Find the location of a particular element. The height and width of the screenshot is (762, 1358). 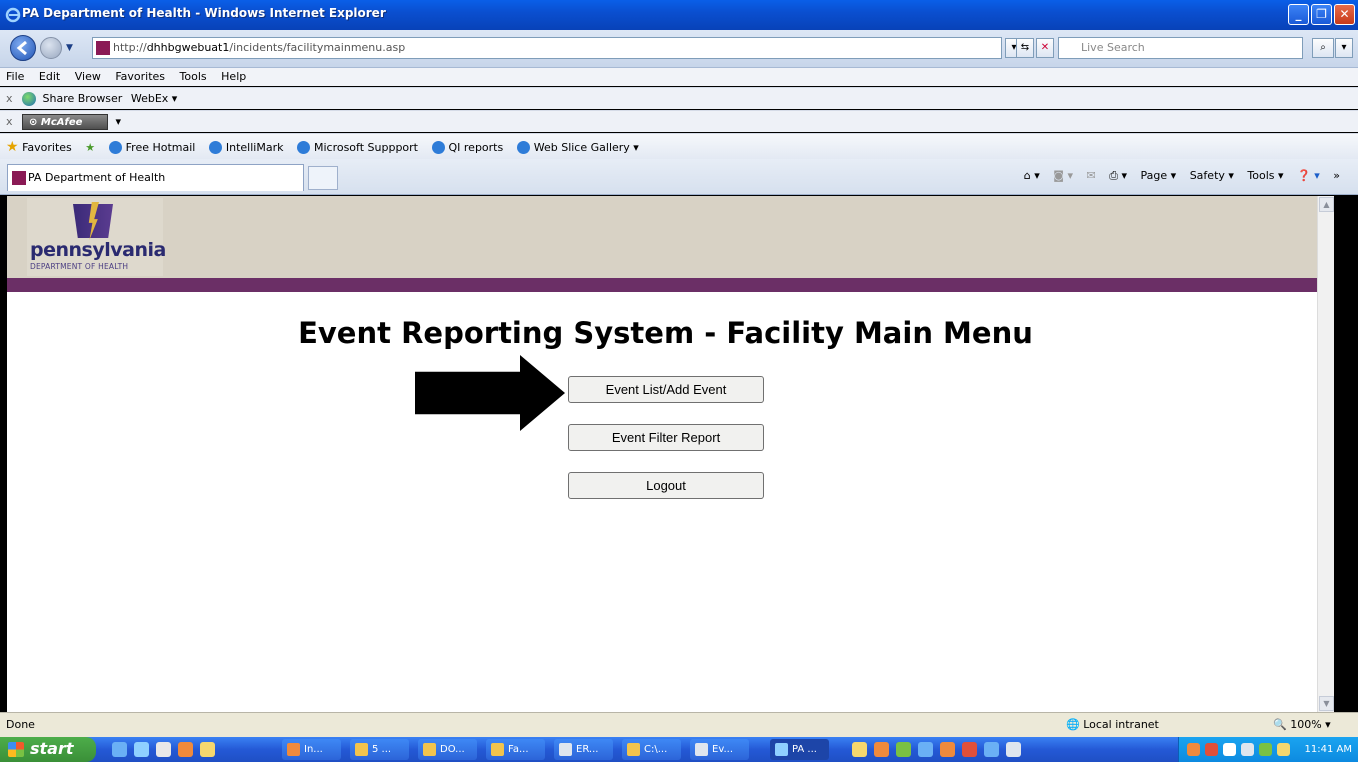

tab-pa-department-of-health: PA Department of Health is located at coordinates (155, 177).